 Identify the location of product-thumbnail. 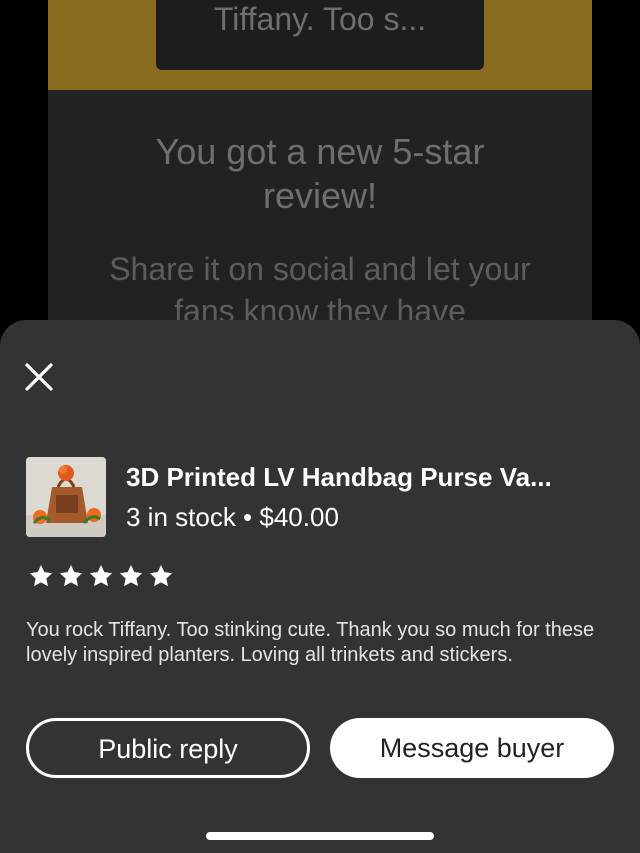
(66, 497).